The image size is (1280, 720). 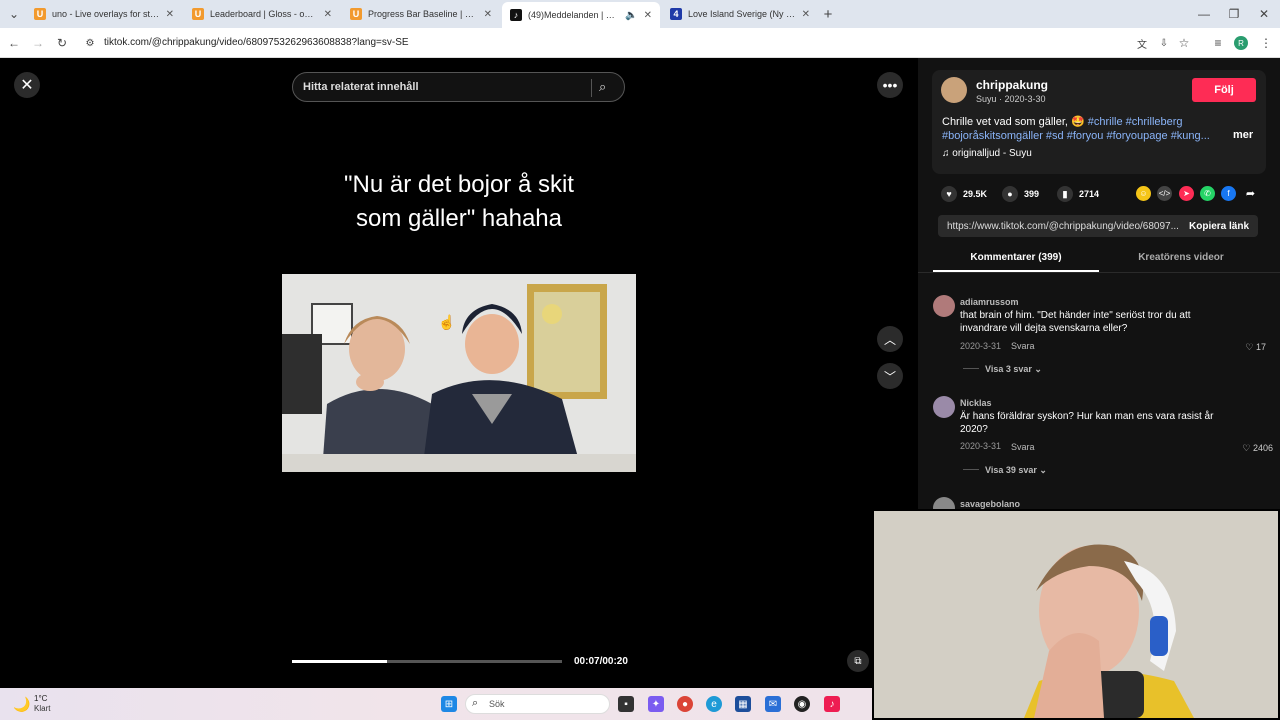 What do you see at coordinates (1224, 90) in the screenshot?
I see `follow-button: Följ` at bounding box center [1224, 90].